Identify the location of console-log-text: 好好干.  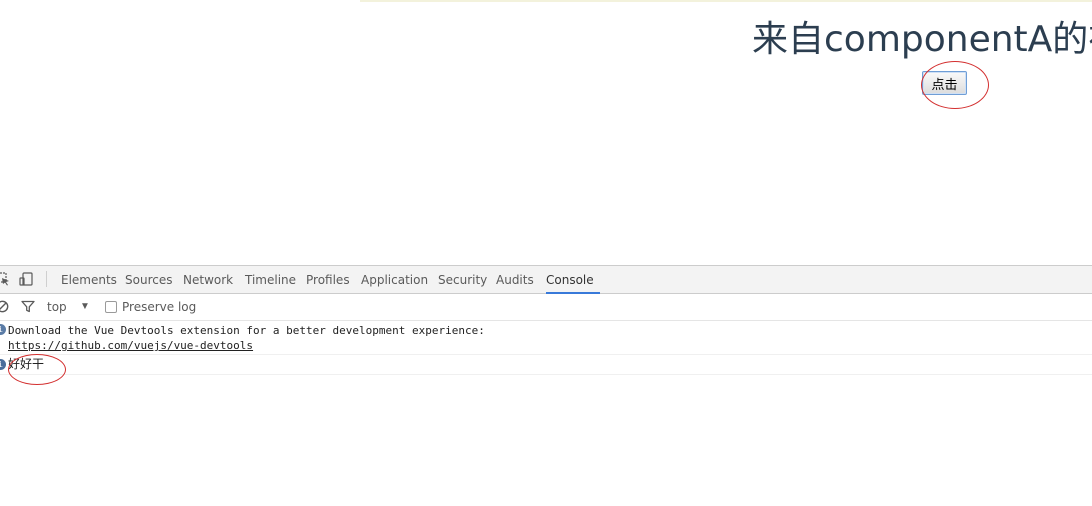
(26, 364).